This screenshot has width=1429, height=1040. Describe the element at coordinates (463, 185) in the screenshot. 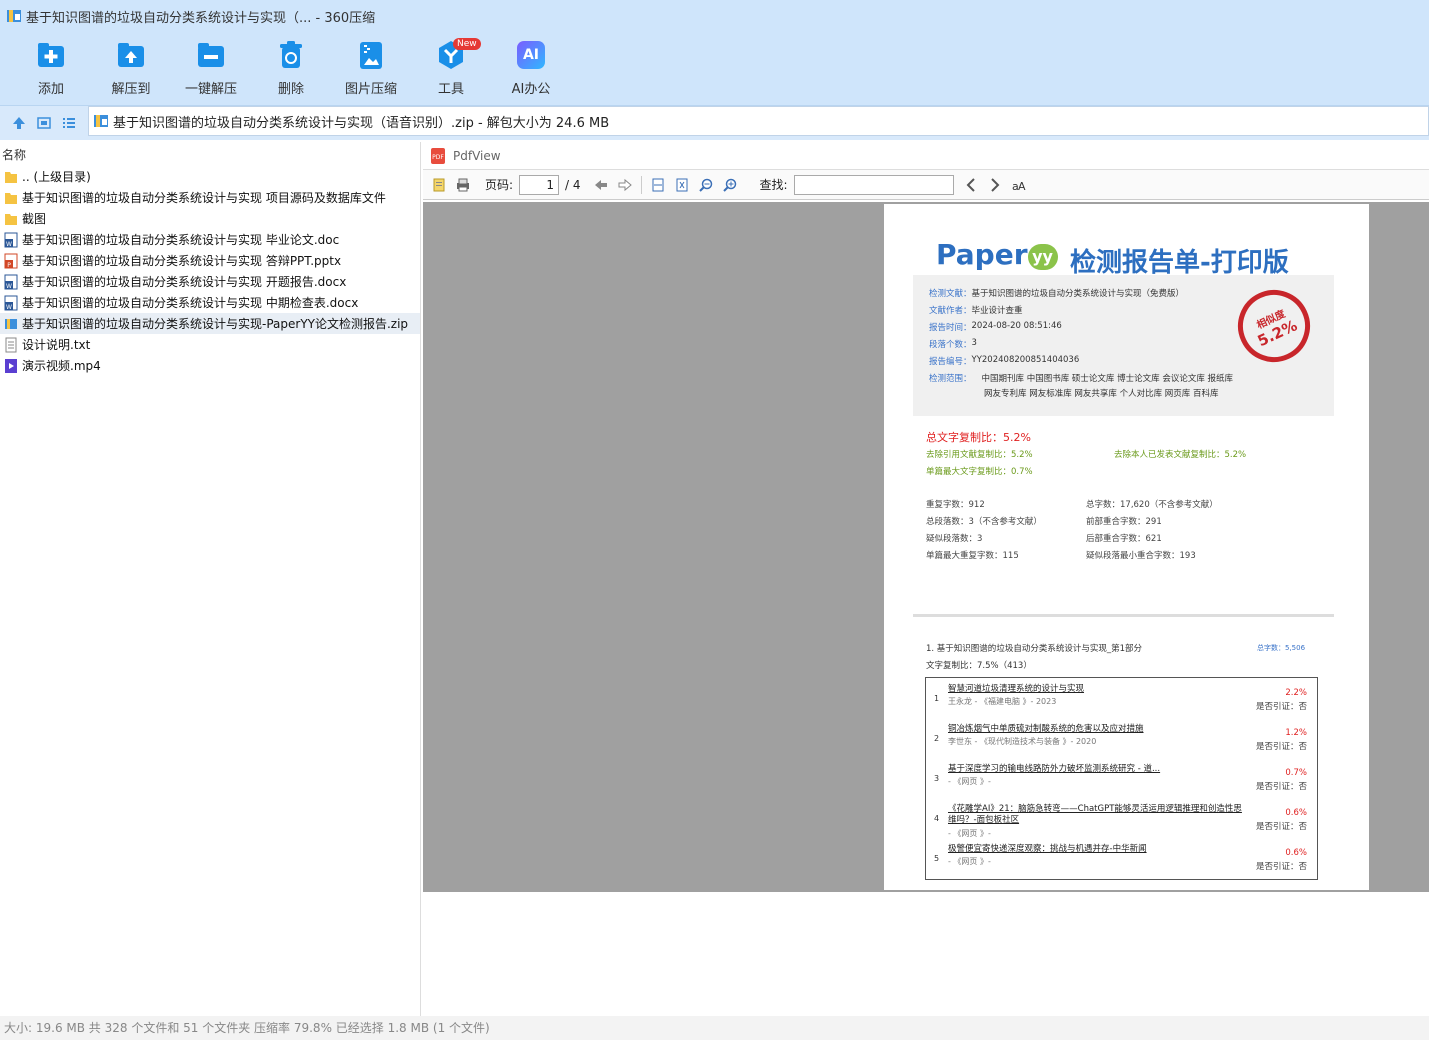

I see `print-icon` at that location.